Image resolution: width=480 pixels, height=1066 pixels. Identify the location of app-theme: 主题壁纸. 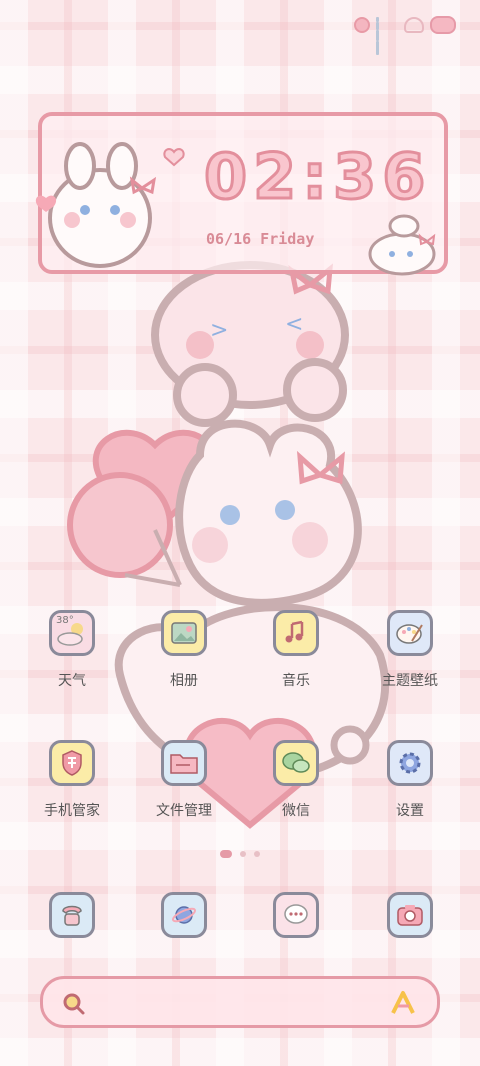
(410, 650).